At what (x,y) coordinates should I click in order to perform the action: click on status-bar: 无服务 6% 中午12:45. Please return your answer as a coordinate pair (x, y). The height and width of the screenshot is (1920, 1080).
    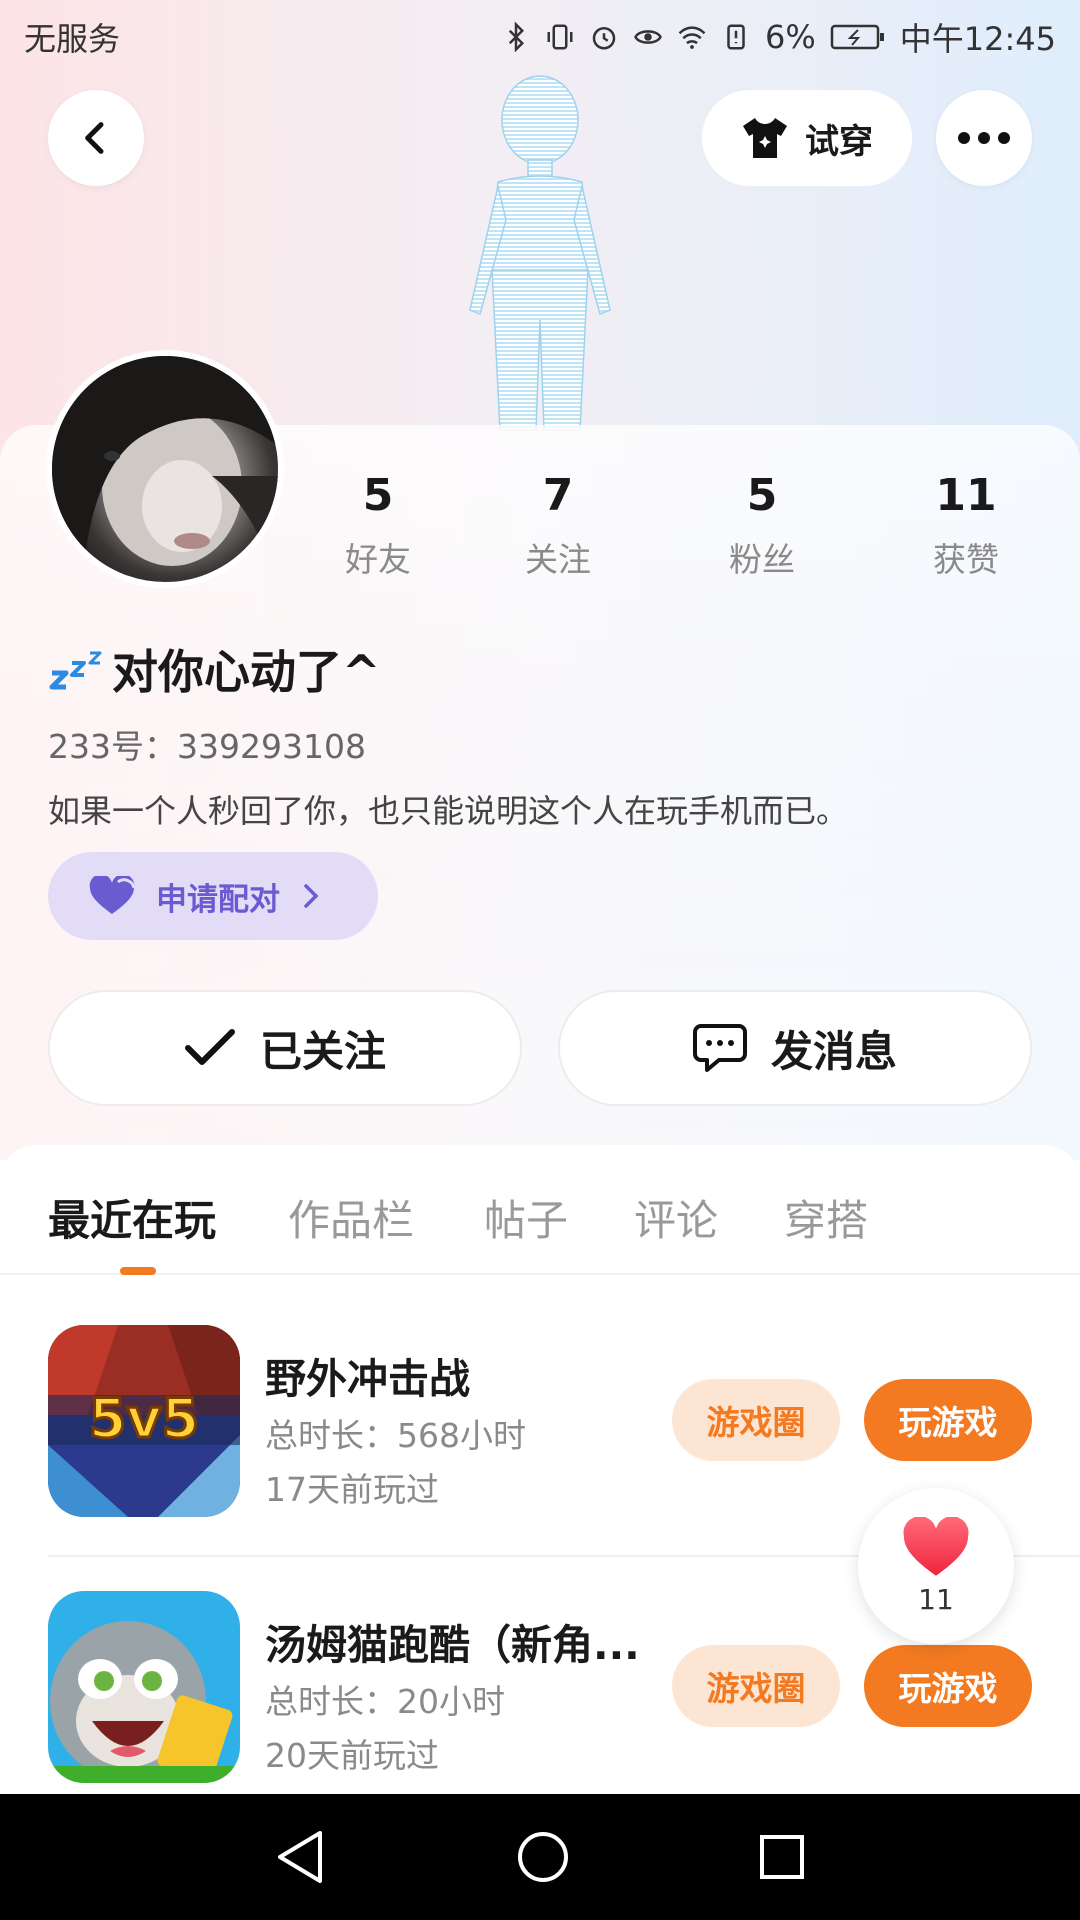
    Looking at the image, I should click on (540, 37).